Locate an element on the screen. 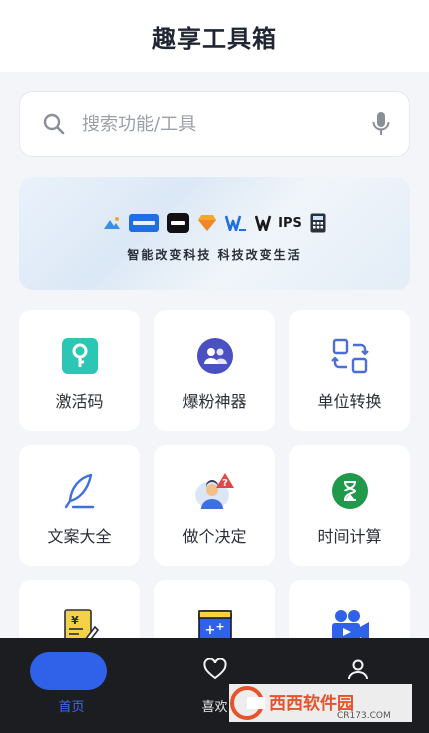 The image size is (429, 733). tool-copywriting: 文案大全 is located at coordinates (79, 505).